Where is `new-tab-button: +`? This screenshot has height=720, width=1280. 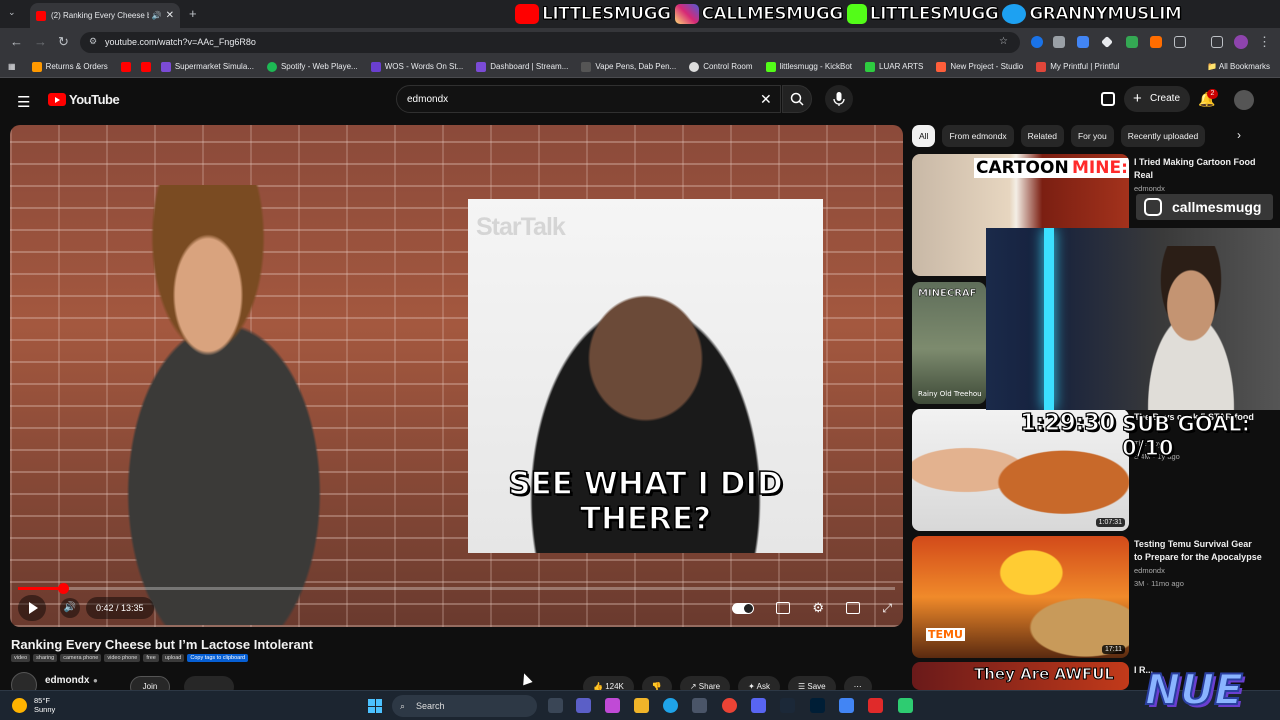 new-tab-button: + is located at coordinates (193, 13).